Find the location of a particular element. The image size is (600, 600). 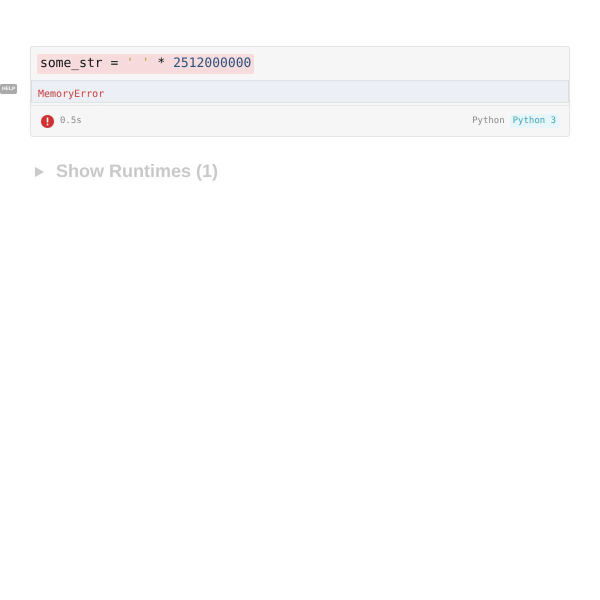

language-label: Python is located at coordinates (488, 121).